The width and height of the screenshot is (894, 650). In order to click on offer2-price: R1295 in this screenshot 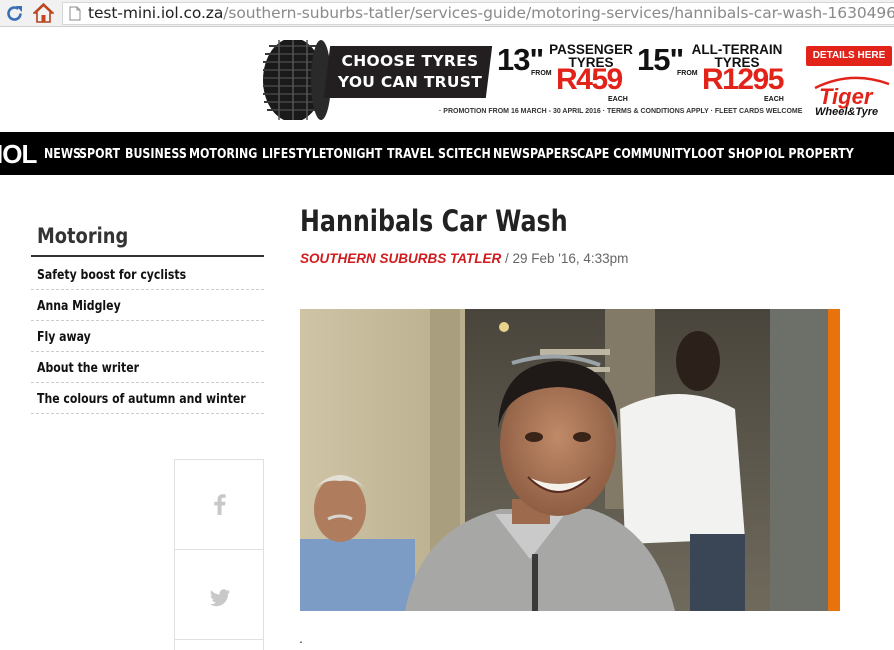, I will do `click(743, 79)`.